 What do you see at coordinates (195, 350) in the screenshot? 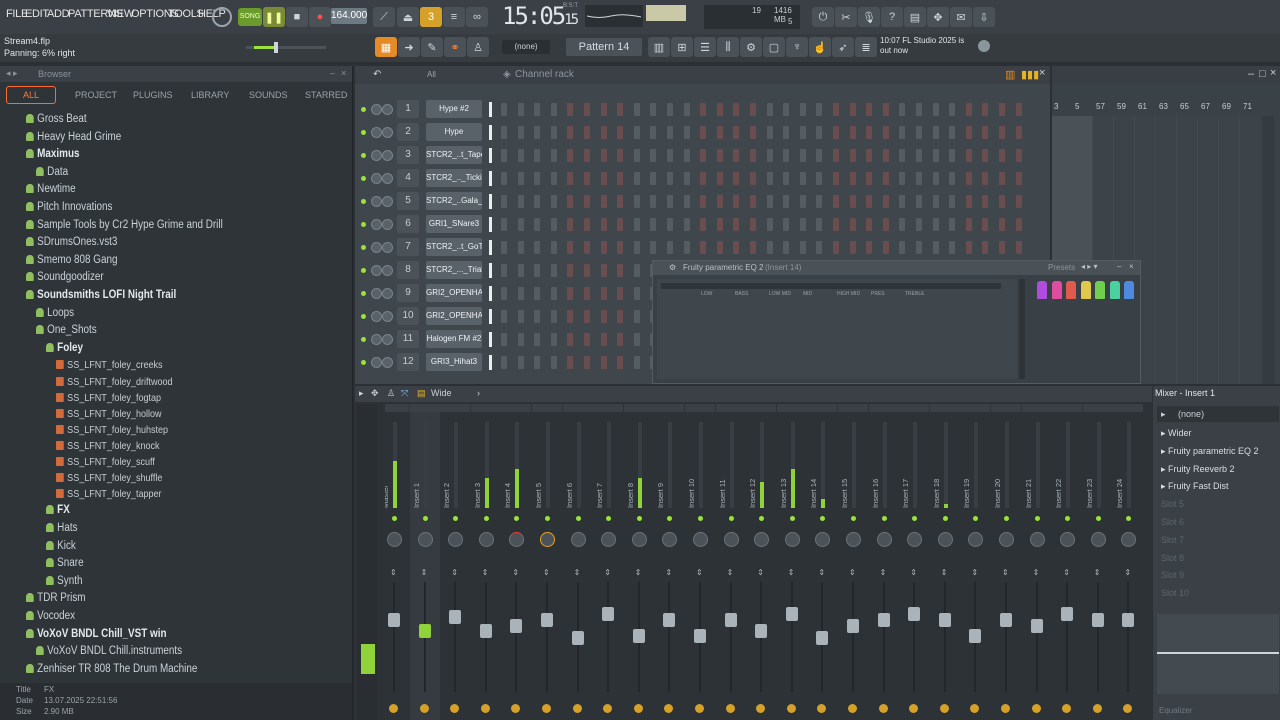
I see `browser-folder: Foley` at bounding box center [195, 350].